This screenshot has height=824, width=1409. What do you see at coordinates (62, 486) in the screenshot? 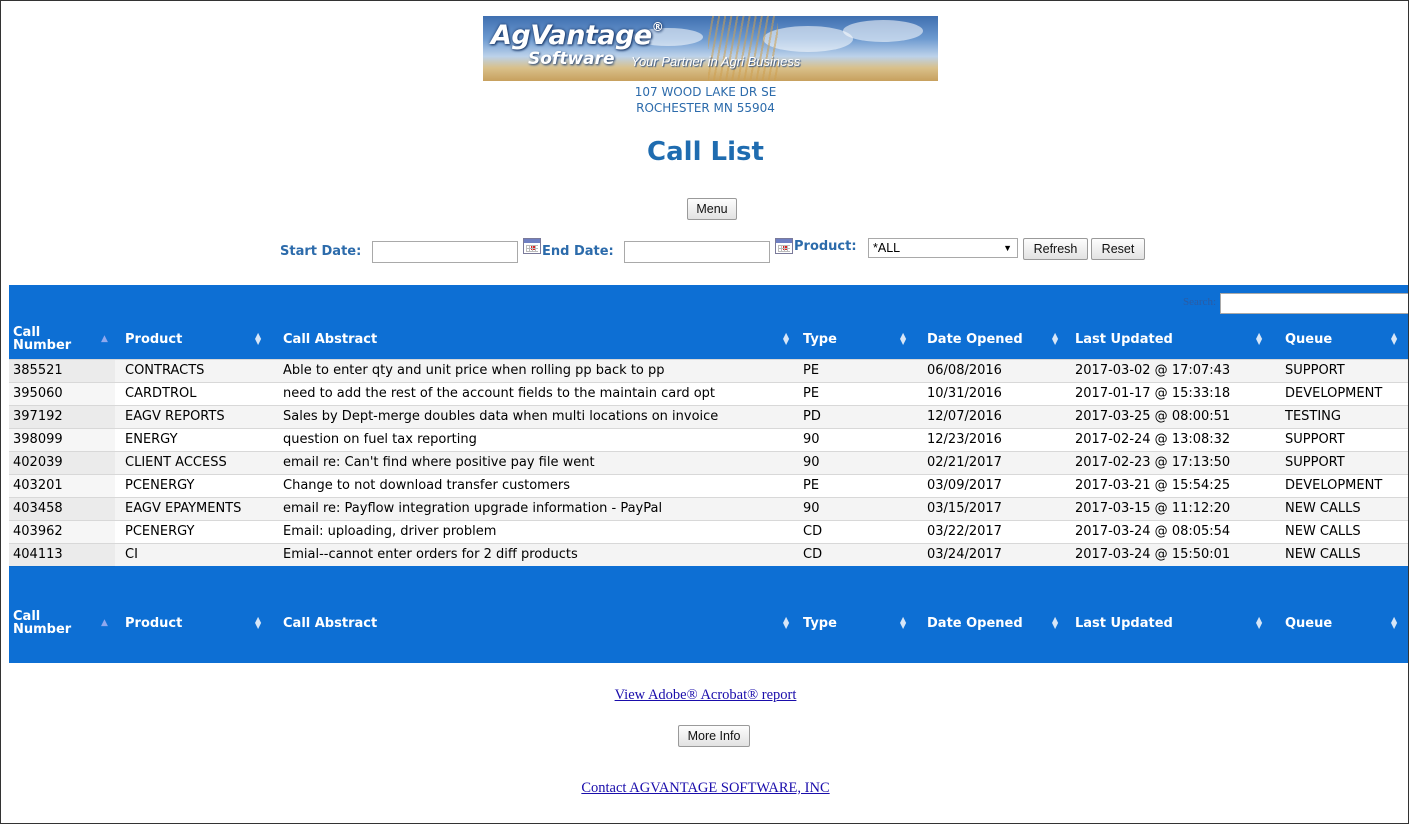
I see `cell-call_number: 403201` at bounding box center [62, 486].